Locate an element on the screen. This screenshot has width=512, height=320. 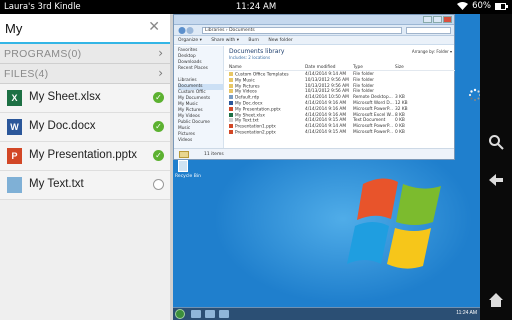
start-button is located at coordinates (180, 314).